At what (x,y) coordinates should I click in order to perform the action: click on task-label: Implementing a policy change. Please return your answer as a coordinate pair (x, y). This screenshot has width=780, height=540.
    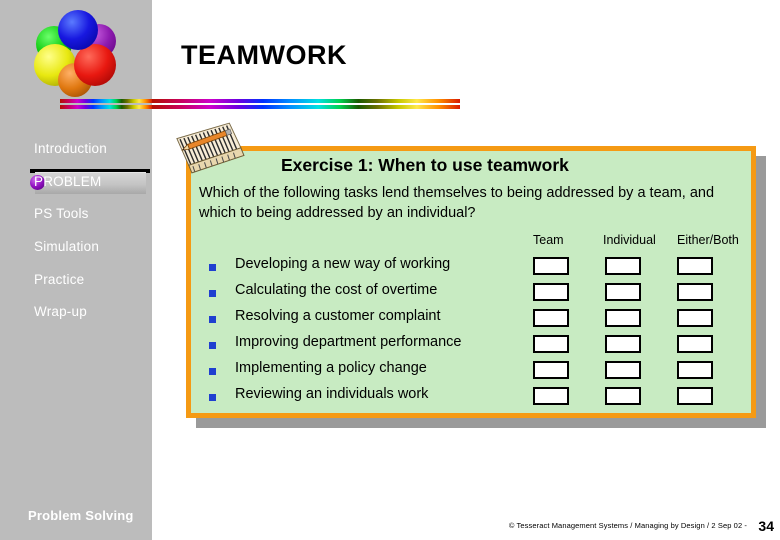
    Looking at the image, I should click on (331, 368).